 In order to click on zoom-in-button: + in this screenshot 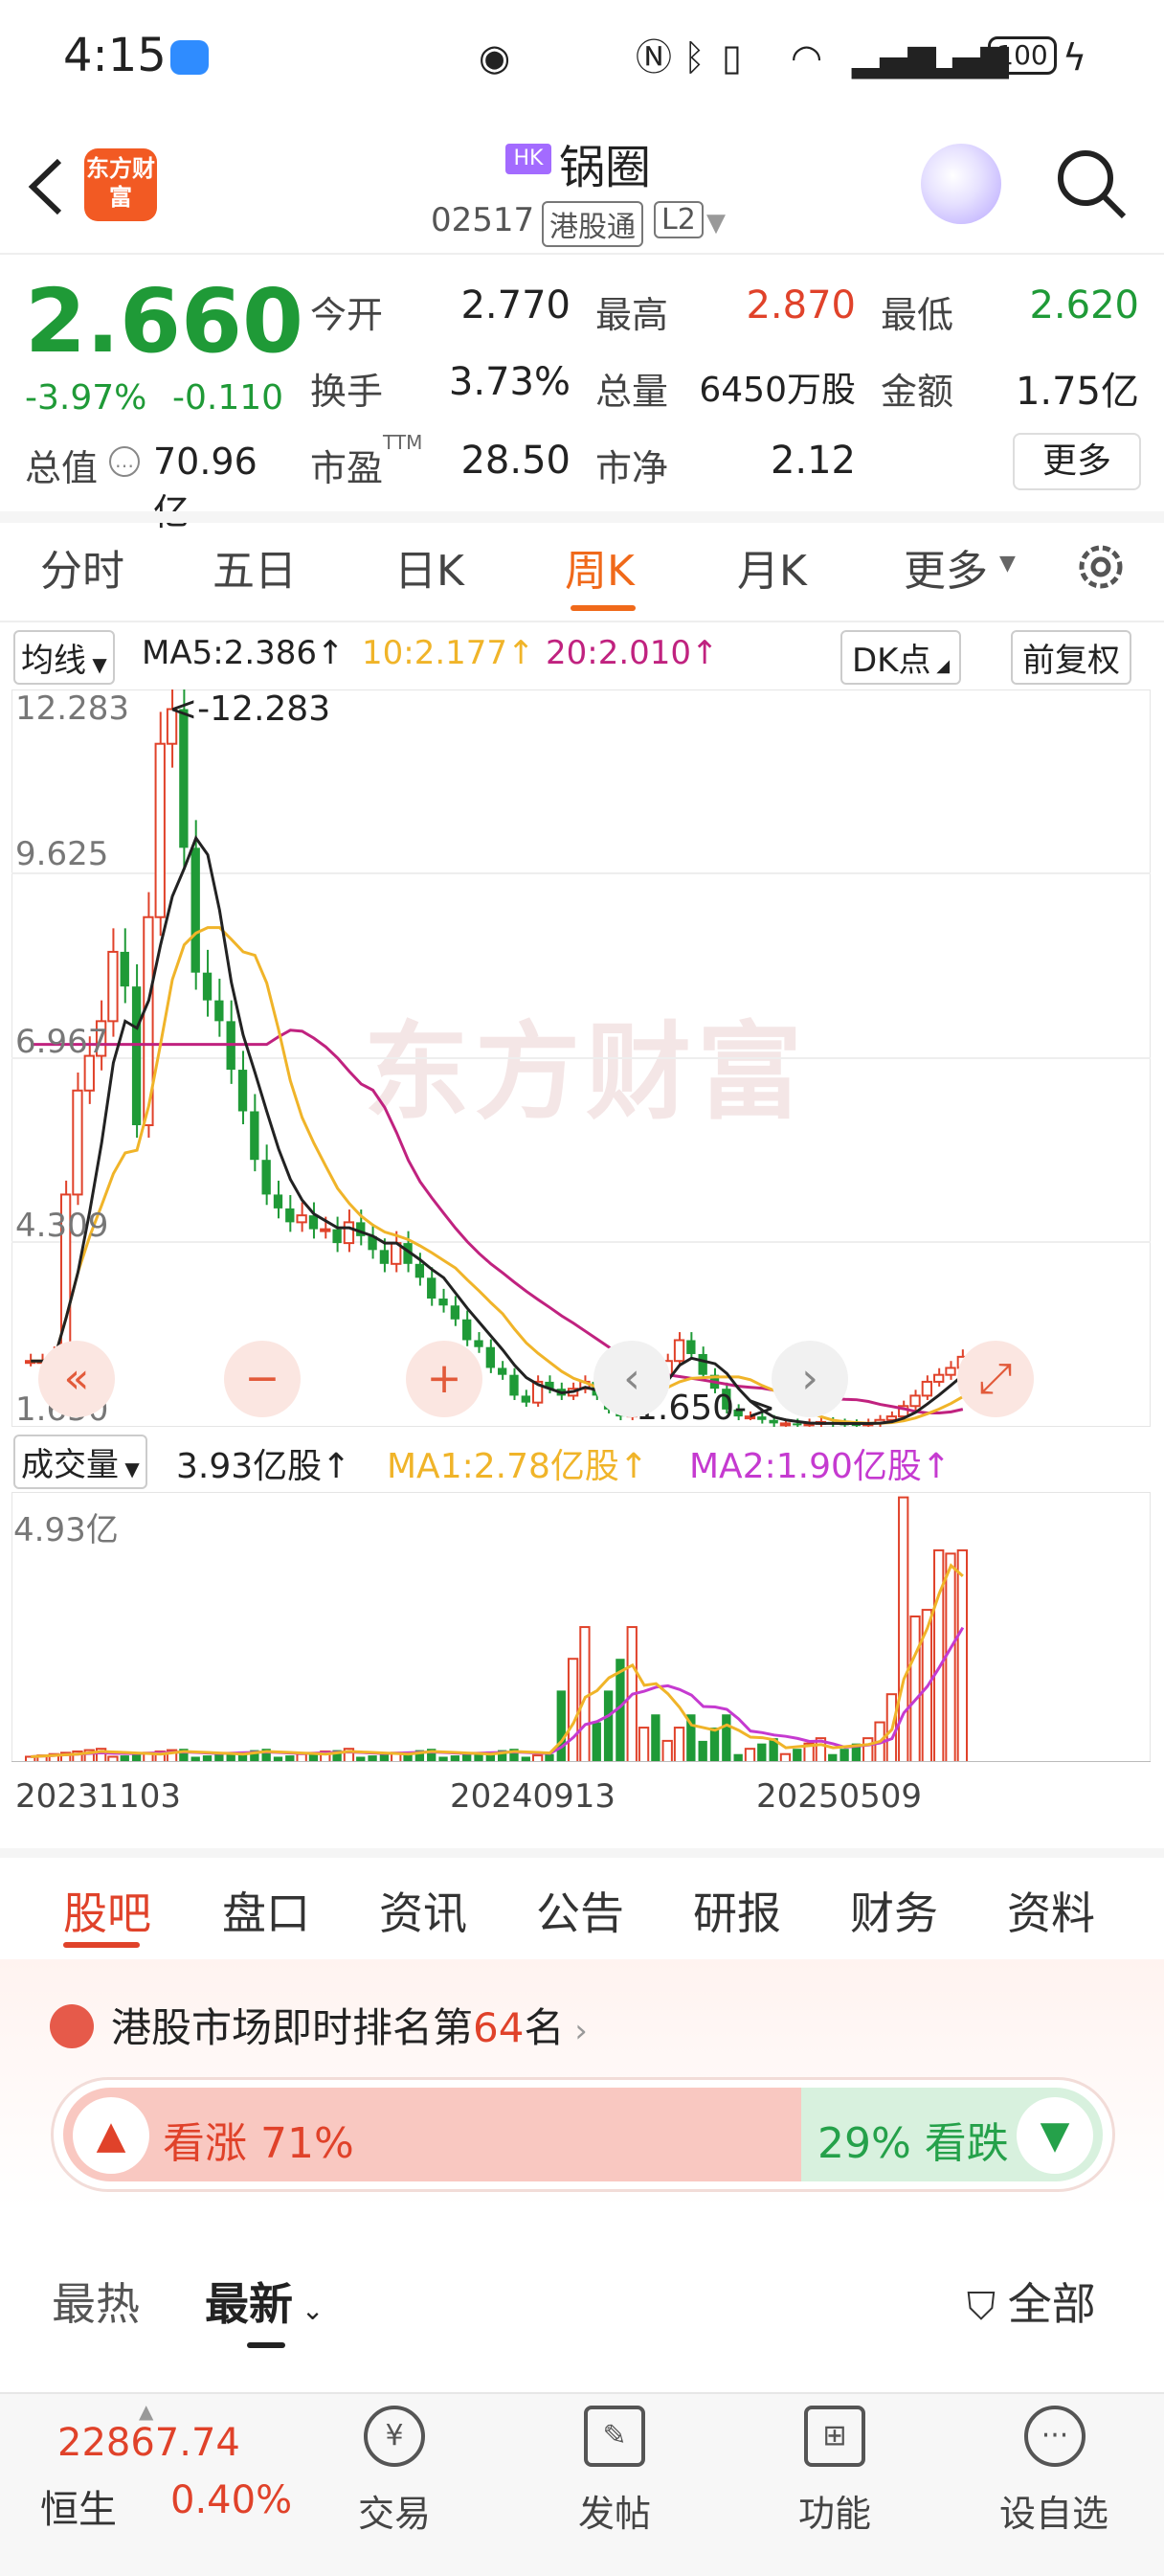, I will do `click(444, 1379)`.